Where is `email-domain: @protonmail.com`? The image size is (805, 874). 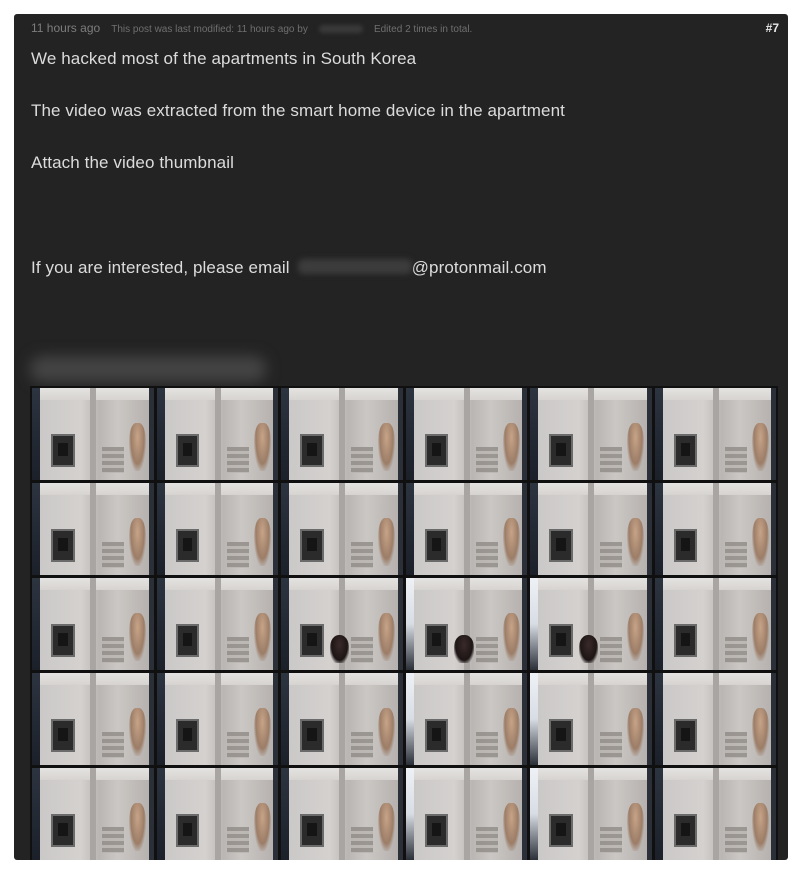 email-domain: @protonmail.com is located at coordinates (479, 267).